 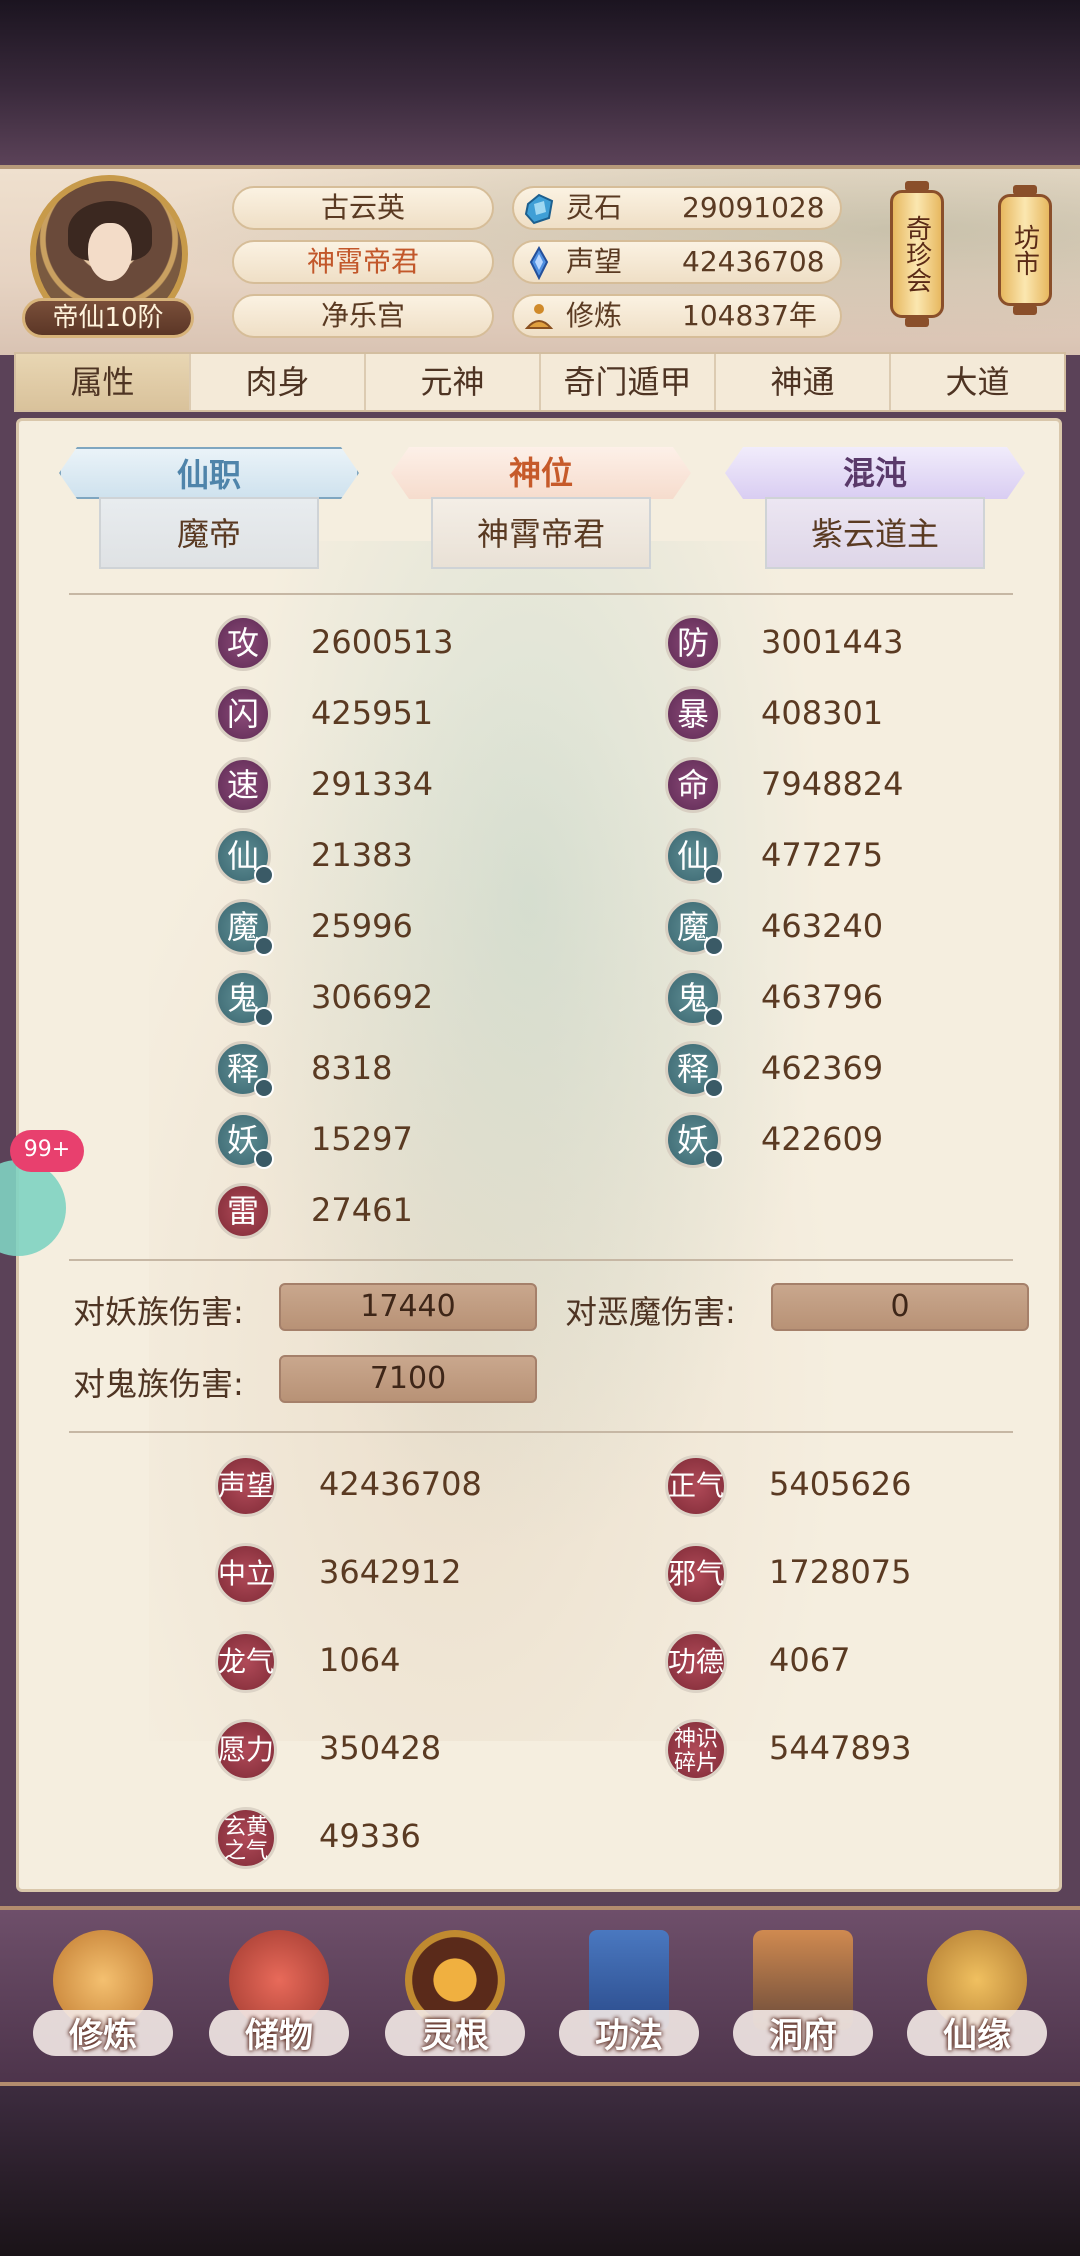 What do you see at coordinates (822, 997) in the screenshot?
I see `stat-value: 463796` at bounding box center [822, 997].